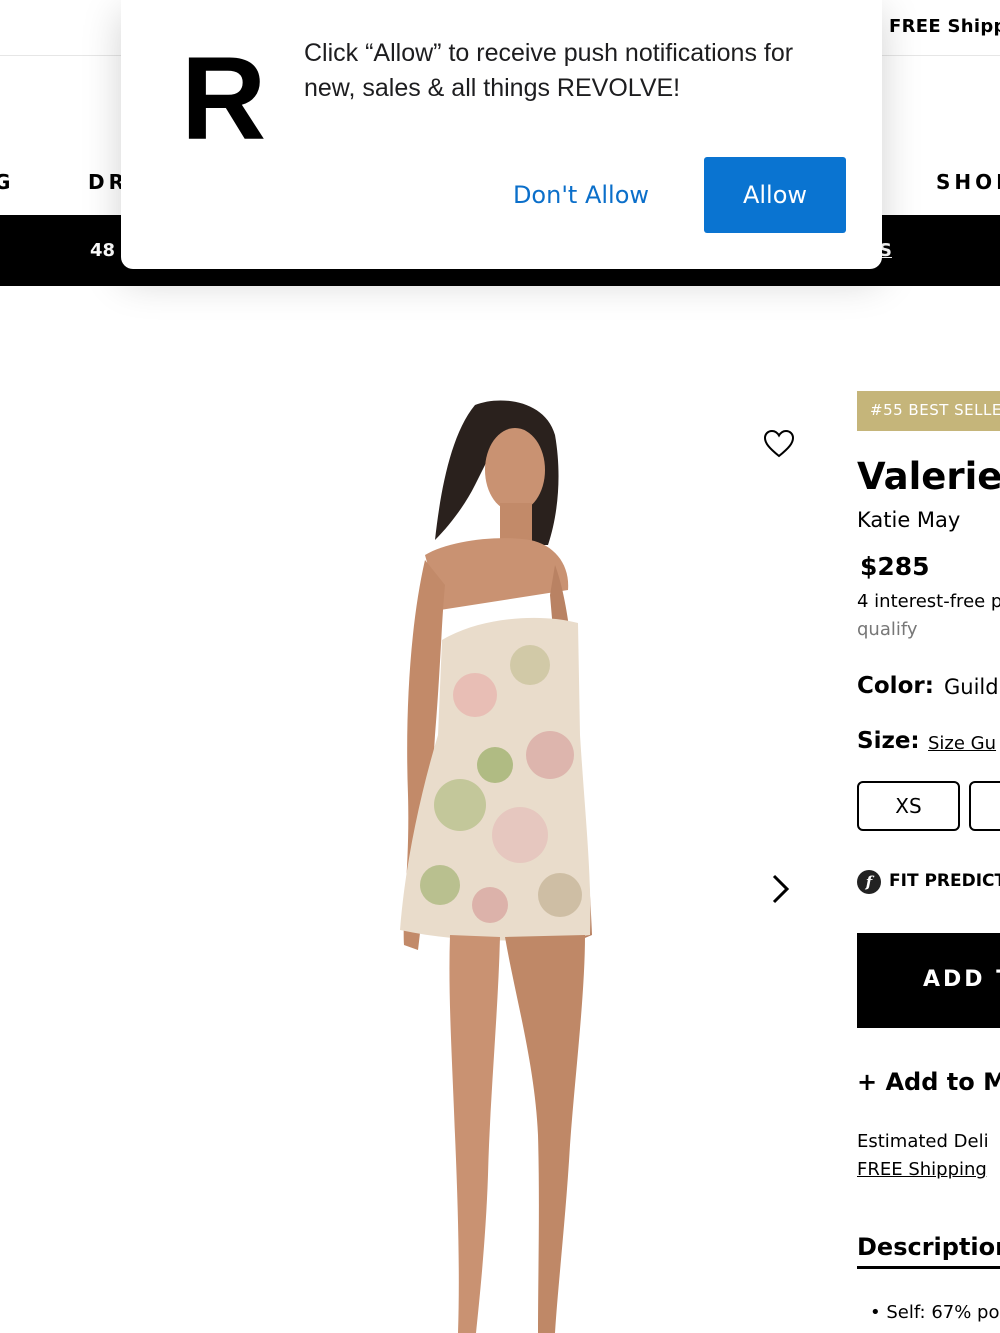  What do you see at coordinates (775, 195) in the screenshot?
I see `allow-button: Allow` at bounding box center [775, 195].